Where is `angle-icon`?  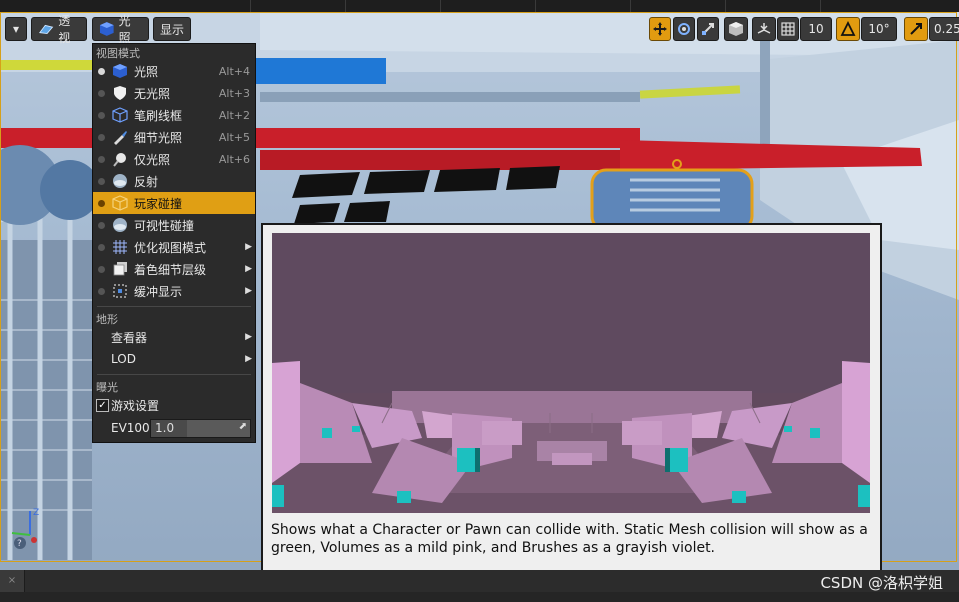 angle-icon is located at coordinates (848, 28).